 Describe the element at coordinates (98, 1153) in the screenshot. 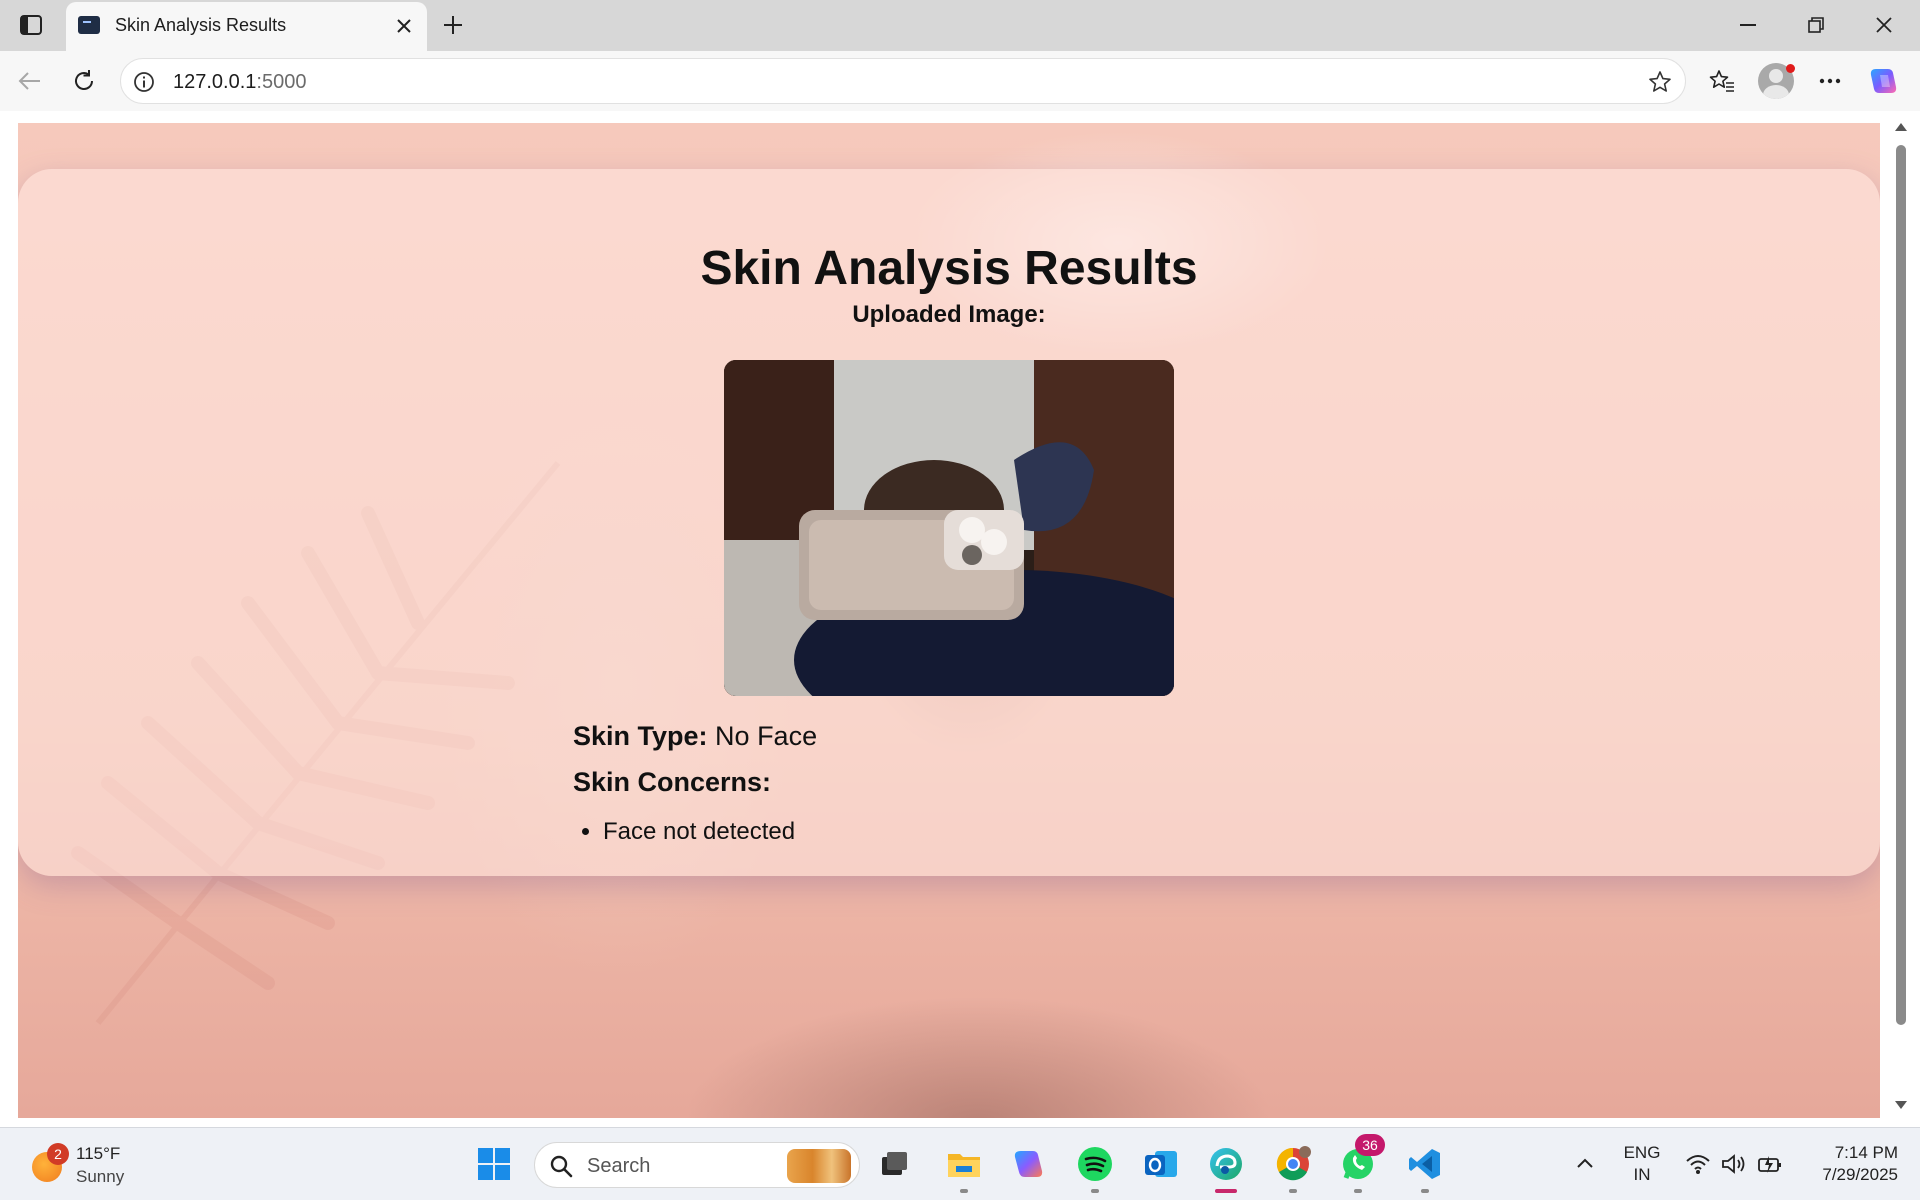

I see `weather-temperature: 115°F` at that location.